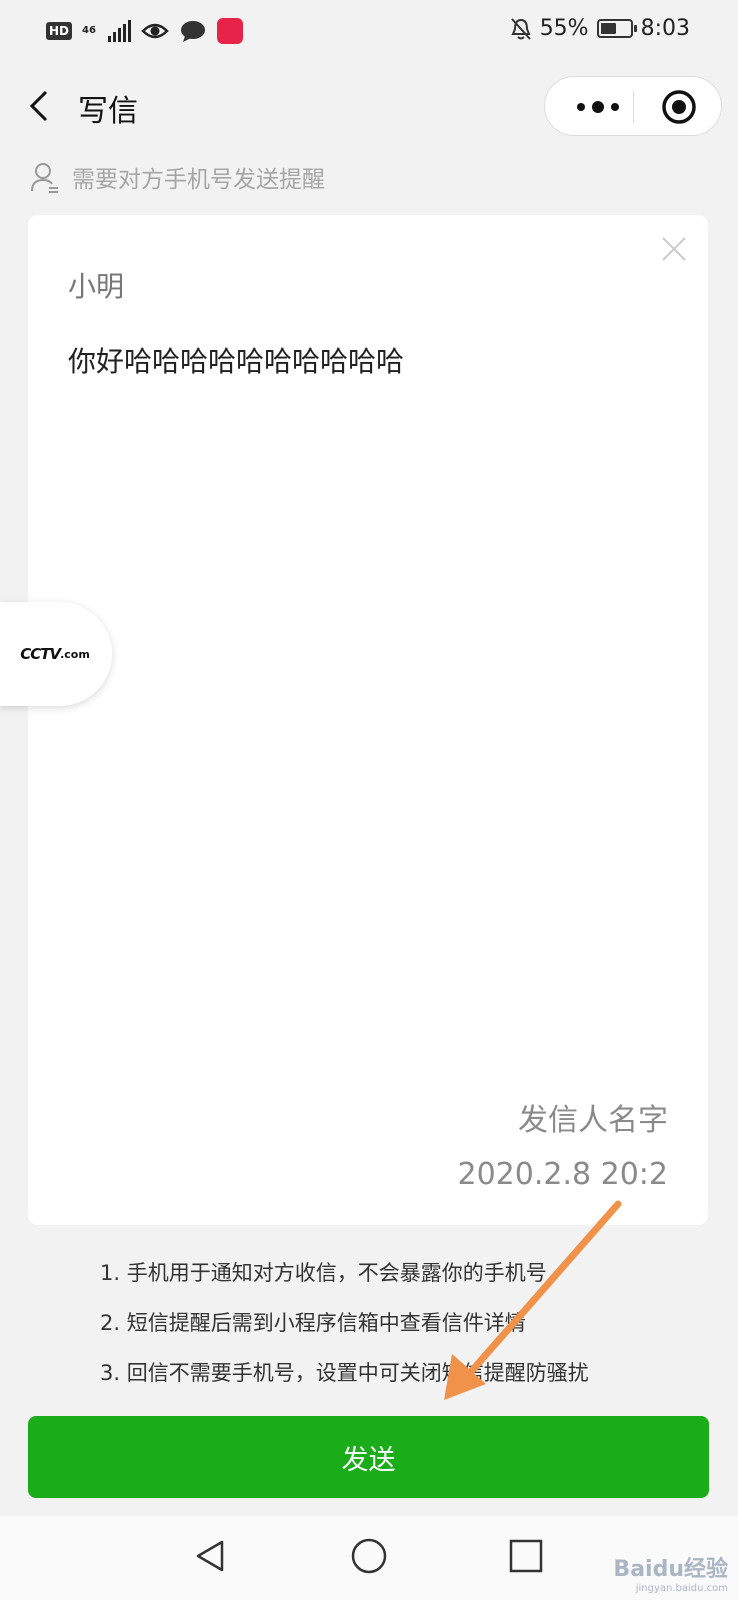 Image resolution: width=738 pixels, height=1600 pixels. What do you see at coordinates (665, 28) in the screenshot?
I see `clock: 8:03` at bounding box center [665, 28].